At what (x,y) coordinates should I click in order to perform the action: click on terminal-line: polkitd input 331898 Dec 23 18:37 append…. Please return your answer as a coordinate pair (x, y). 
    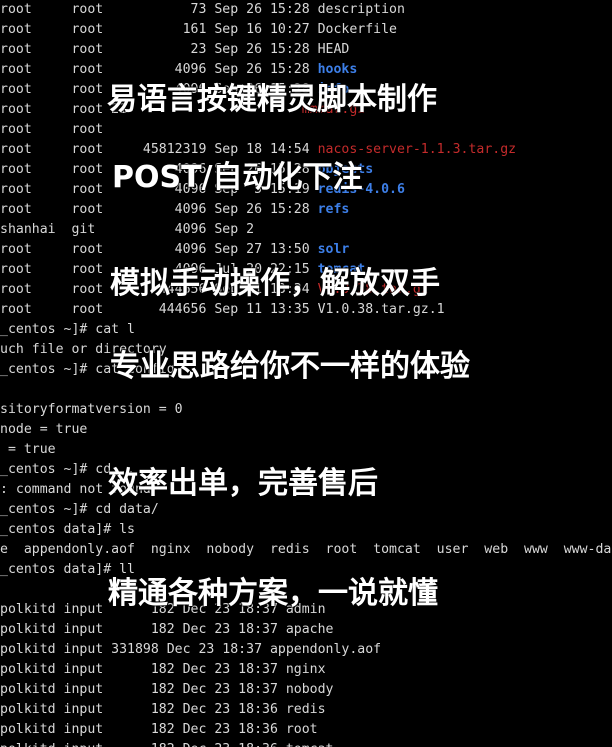
    Looking at the image, I should click on (306, 650).